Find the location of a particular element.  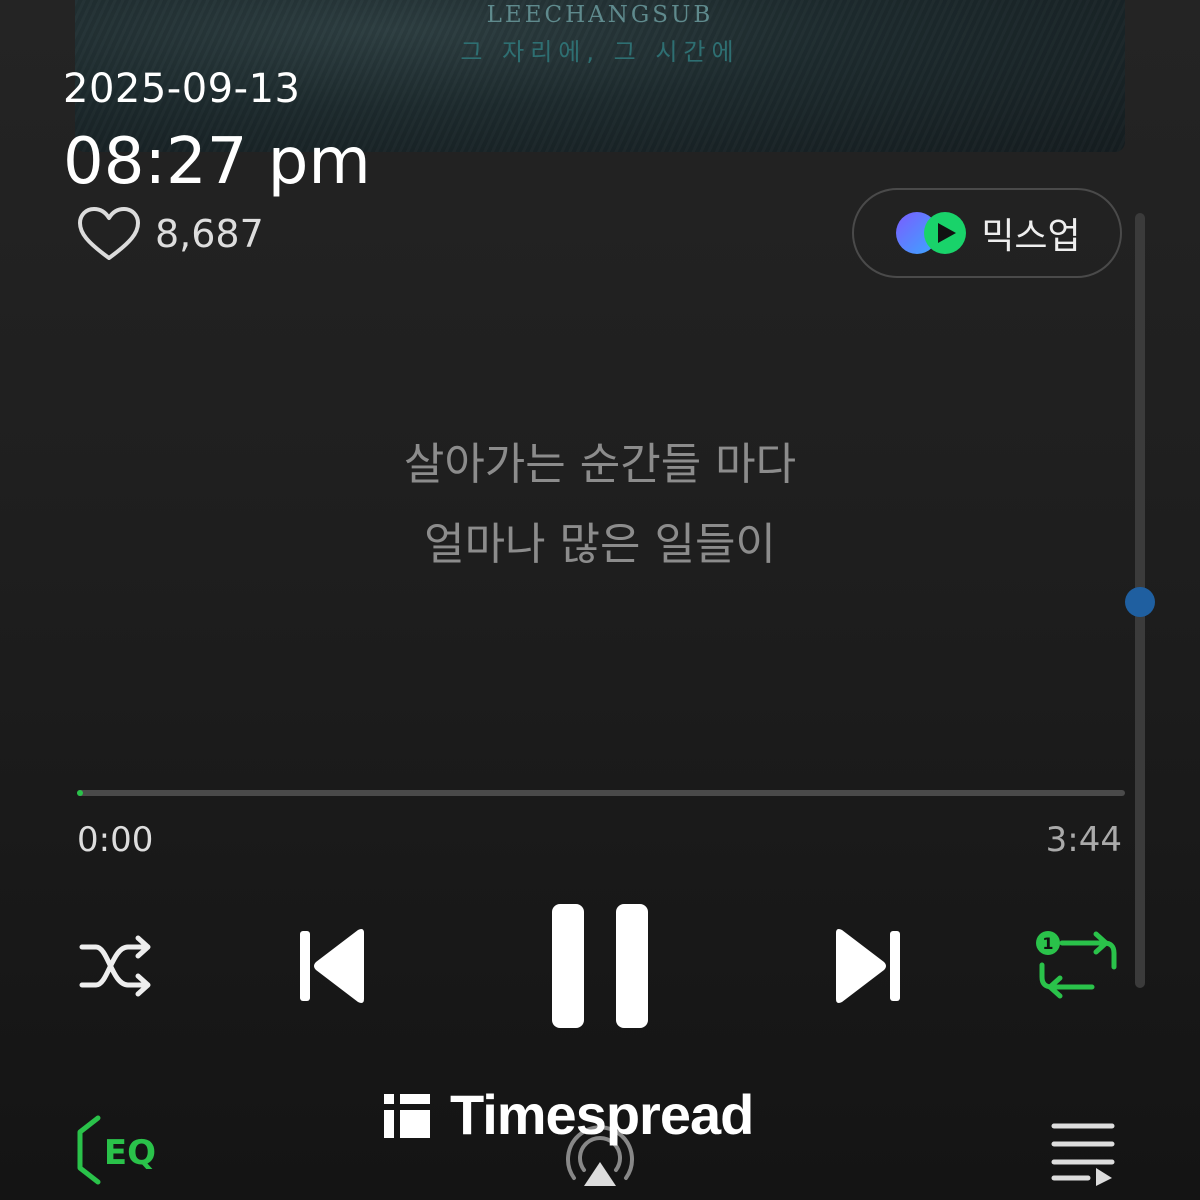

skip-previous-icon is located at coordinates (332, 966).